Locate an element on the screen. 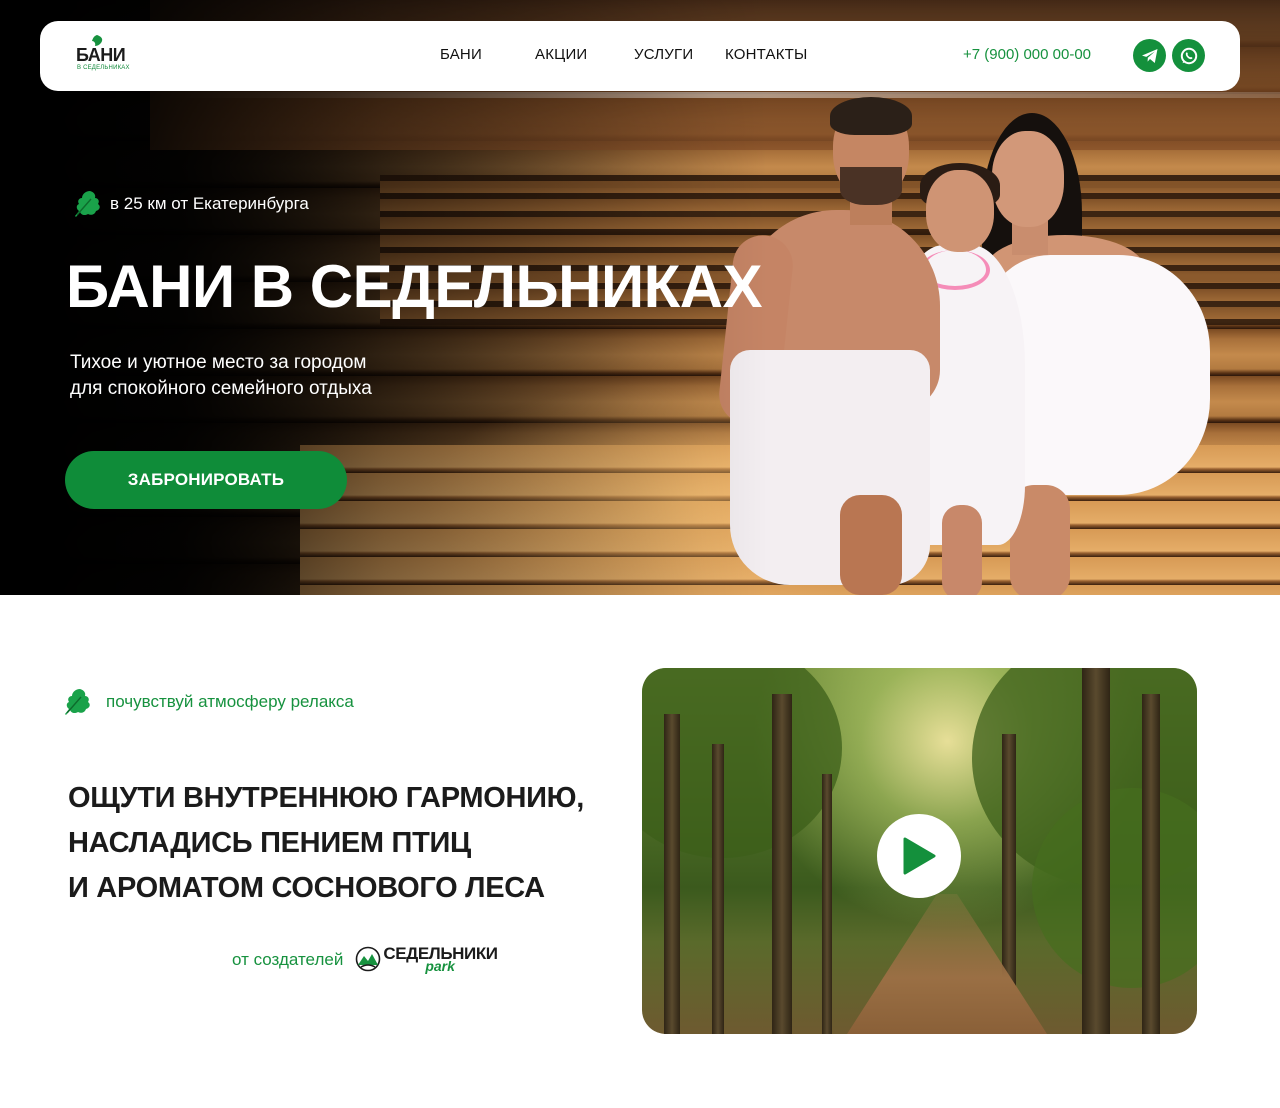 Image resolution: width=1280 pixels, height=1108 pixels. creators-credit: от создателей СЕДЕЛЬНИКИ park is located at coordinates (365, 960).